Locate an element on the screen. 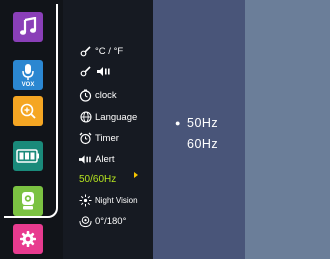  menu-item-clock: clock is located at coordinates (98, 95).